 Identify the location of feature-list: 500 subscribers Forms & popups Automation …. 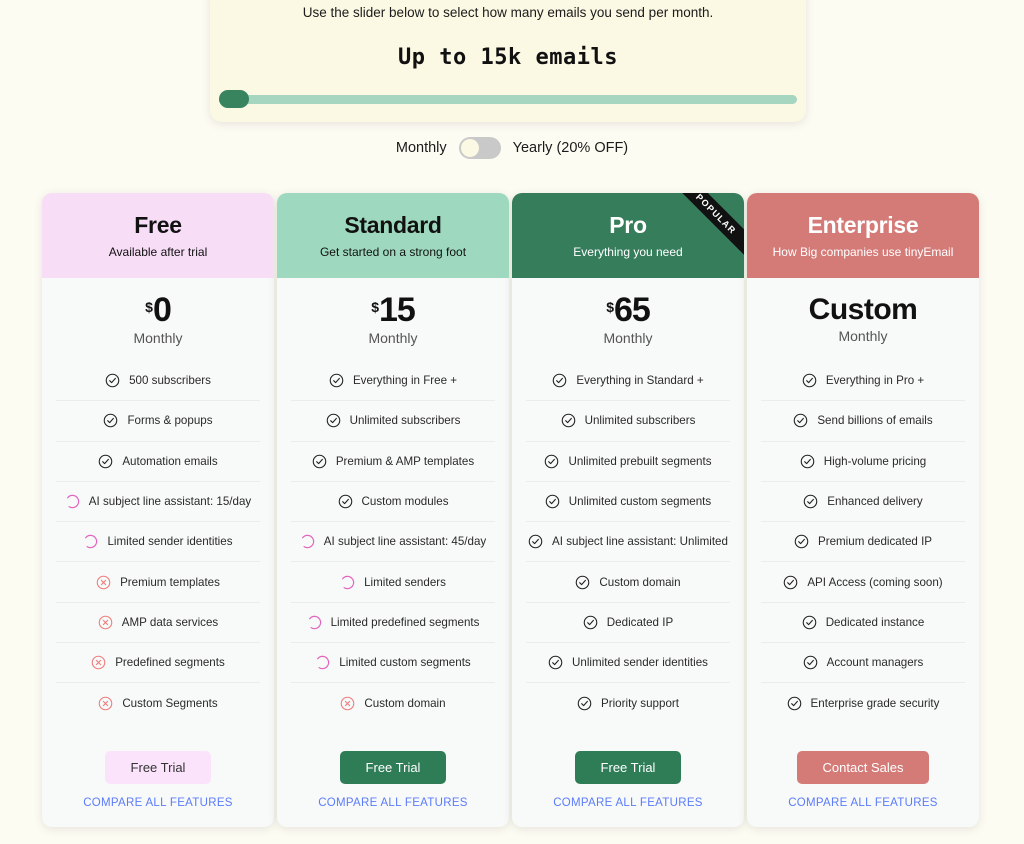
(158, 551).